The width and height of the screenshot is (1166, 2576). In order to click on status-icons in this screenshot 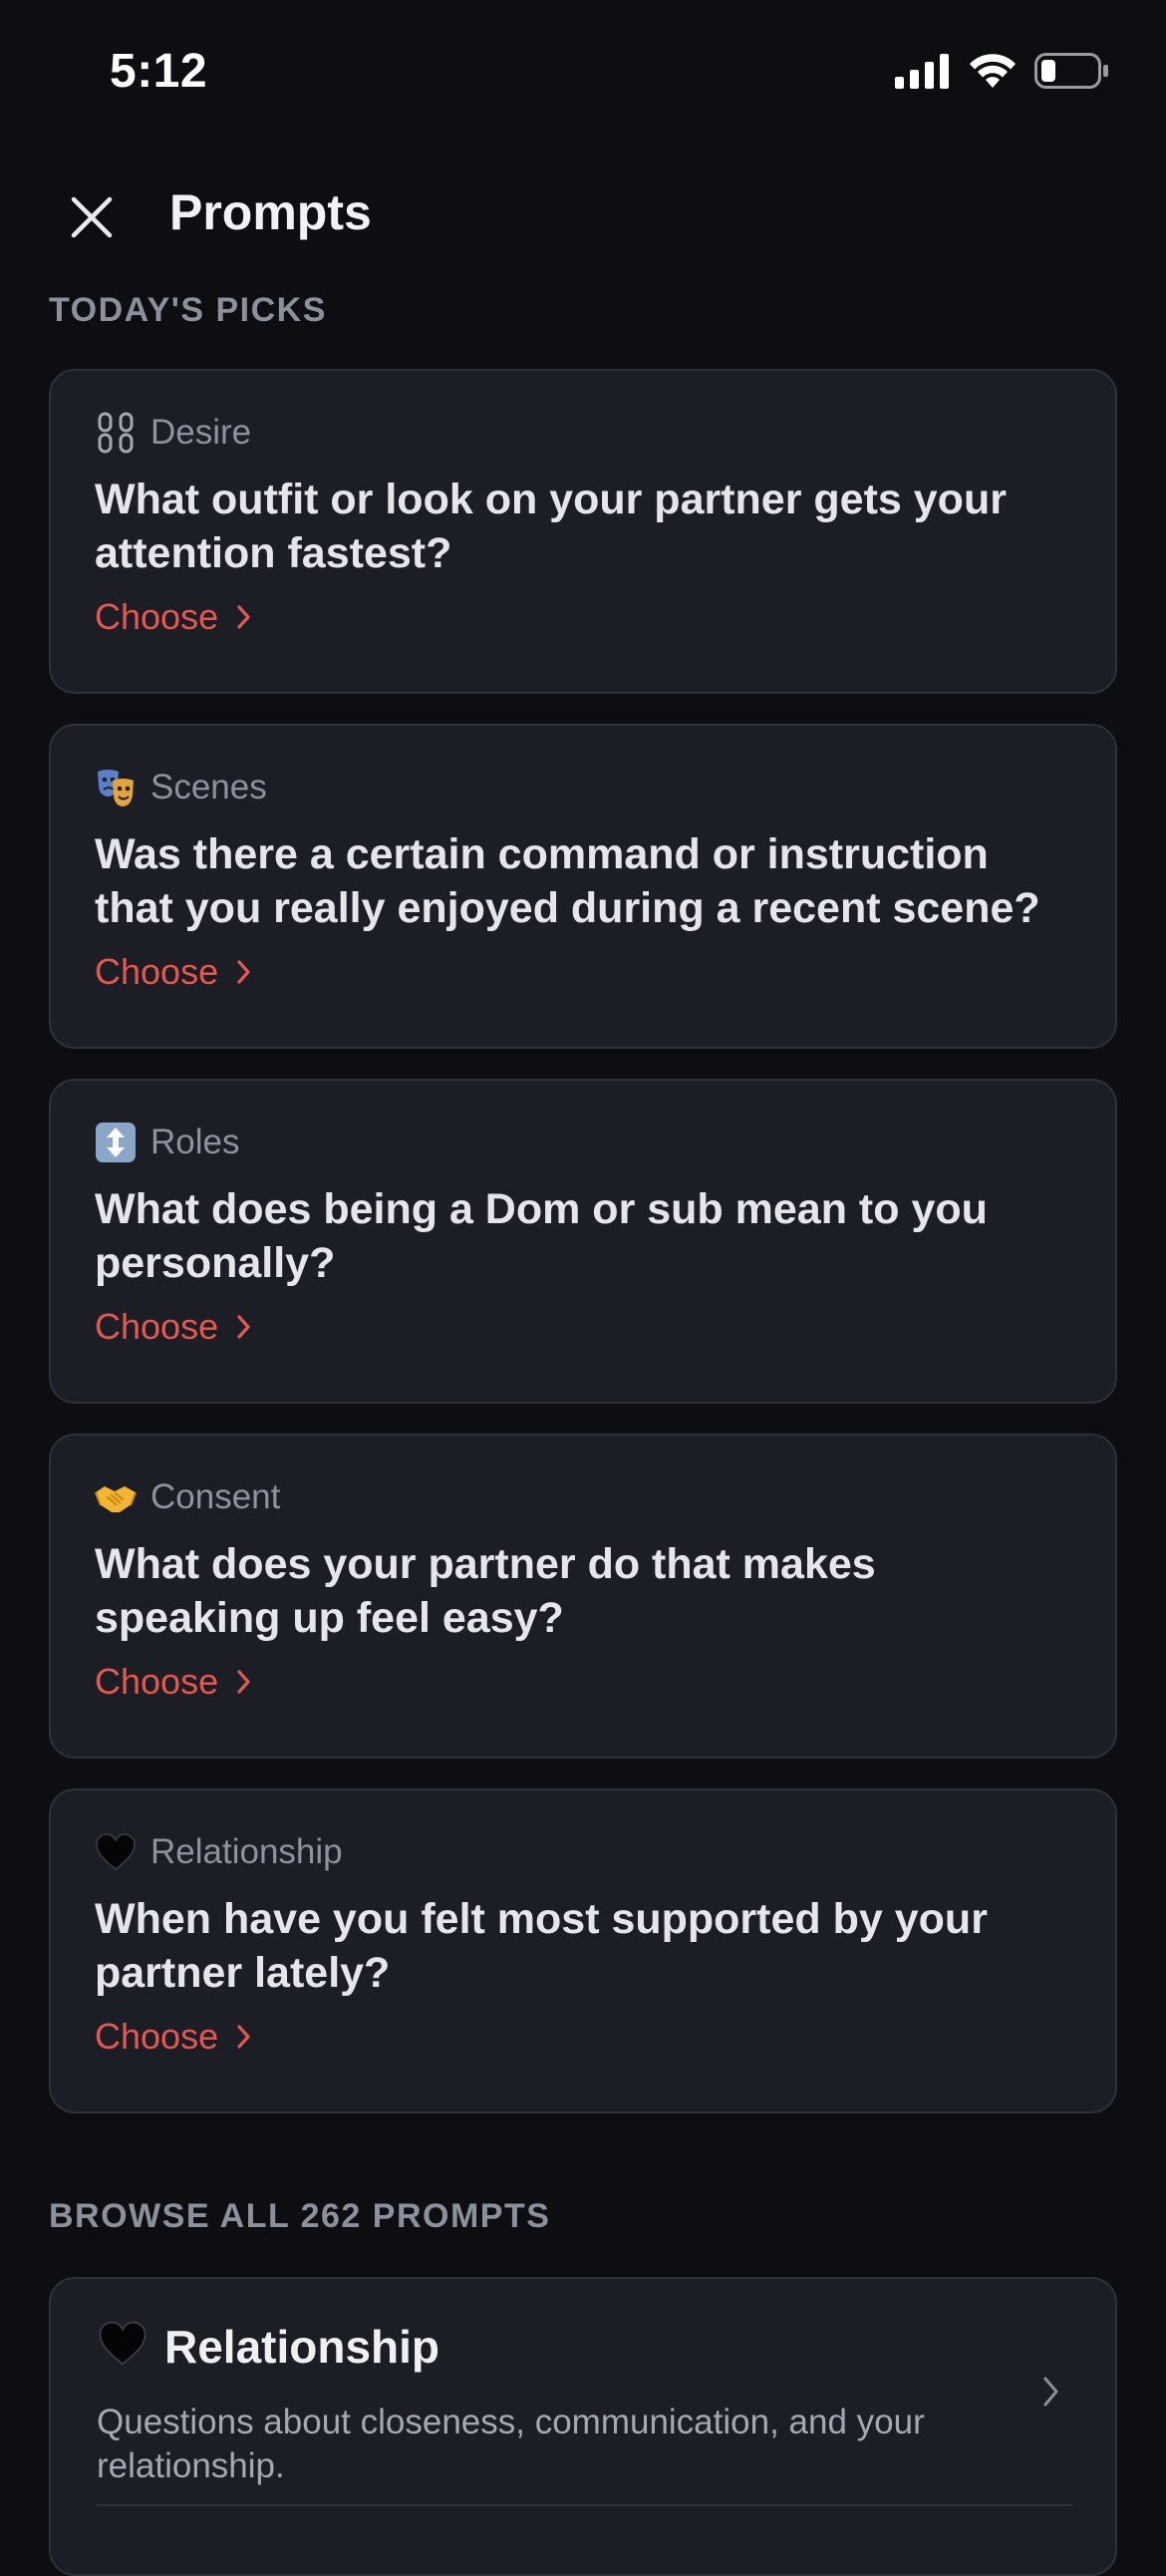, I will do `click(1002, 73)`.